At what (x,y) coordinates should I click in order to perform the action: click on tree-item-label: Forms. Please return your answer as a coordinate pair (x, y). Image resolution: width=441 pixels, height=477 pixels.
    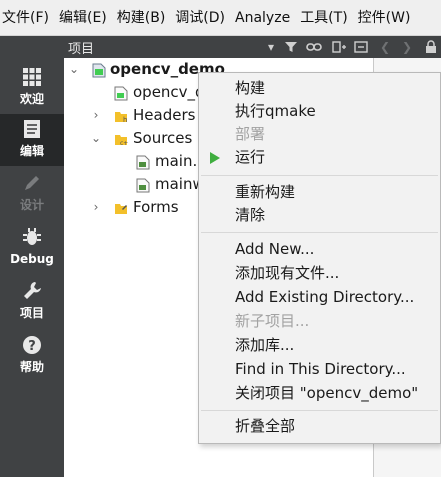
    Looking at the image, I should click on (156, 207).